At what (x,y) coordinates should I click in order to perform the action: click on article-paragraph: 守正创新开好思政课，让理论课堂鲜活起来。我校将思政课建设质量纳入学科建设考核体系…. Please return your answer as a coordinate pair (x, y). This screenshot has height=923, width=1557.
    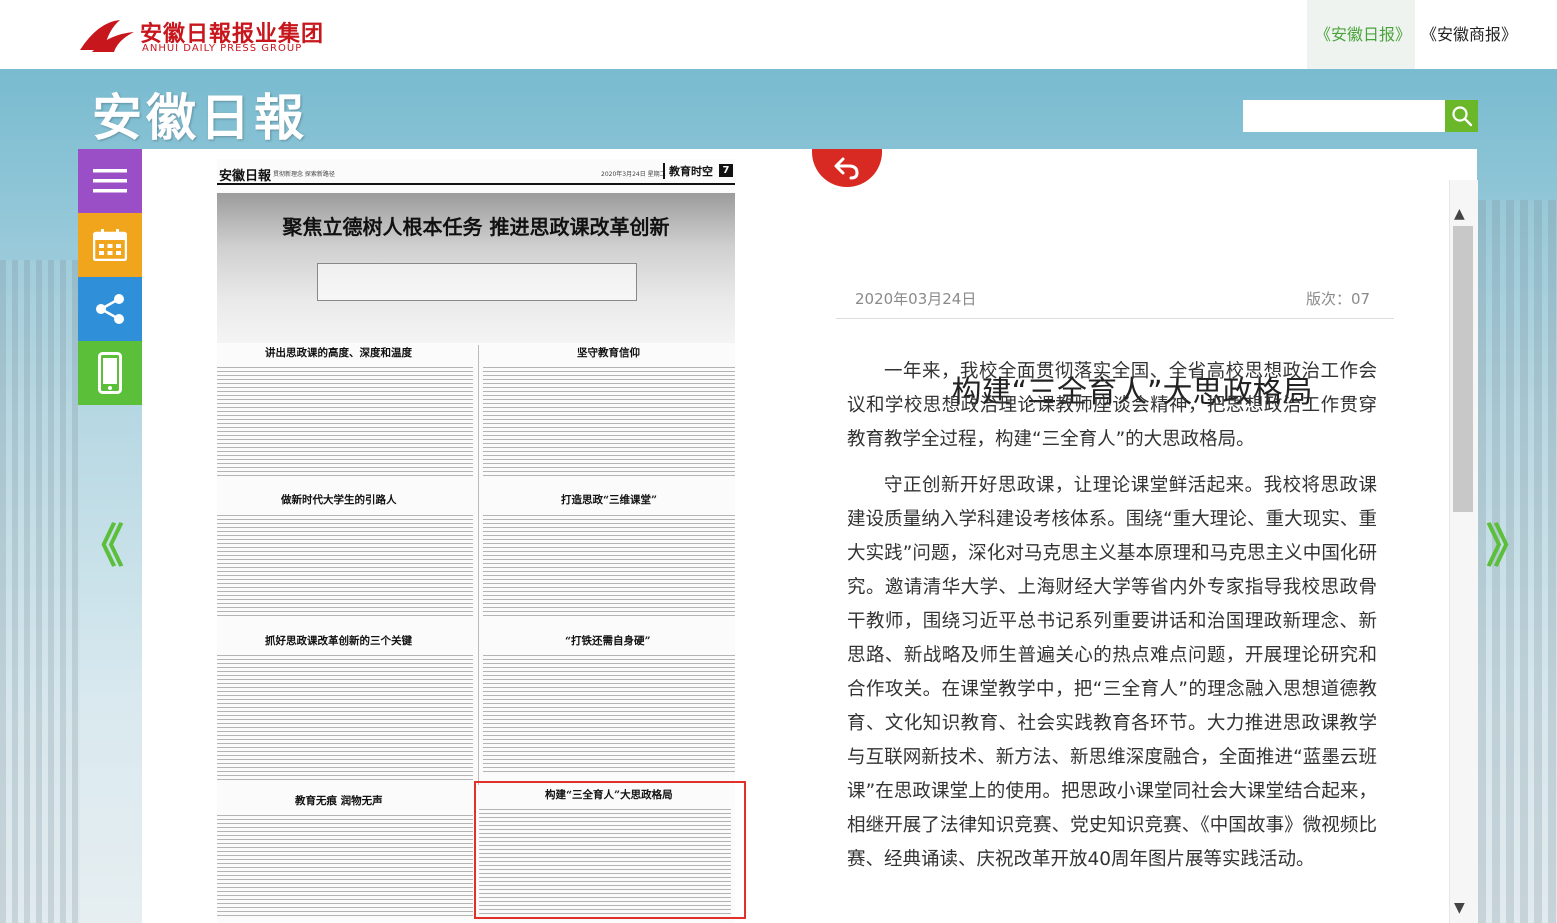
    Looking at the image, I should click on (1112, 672).